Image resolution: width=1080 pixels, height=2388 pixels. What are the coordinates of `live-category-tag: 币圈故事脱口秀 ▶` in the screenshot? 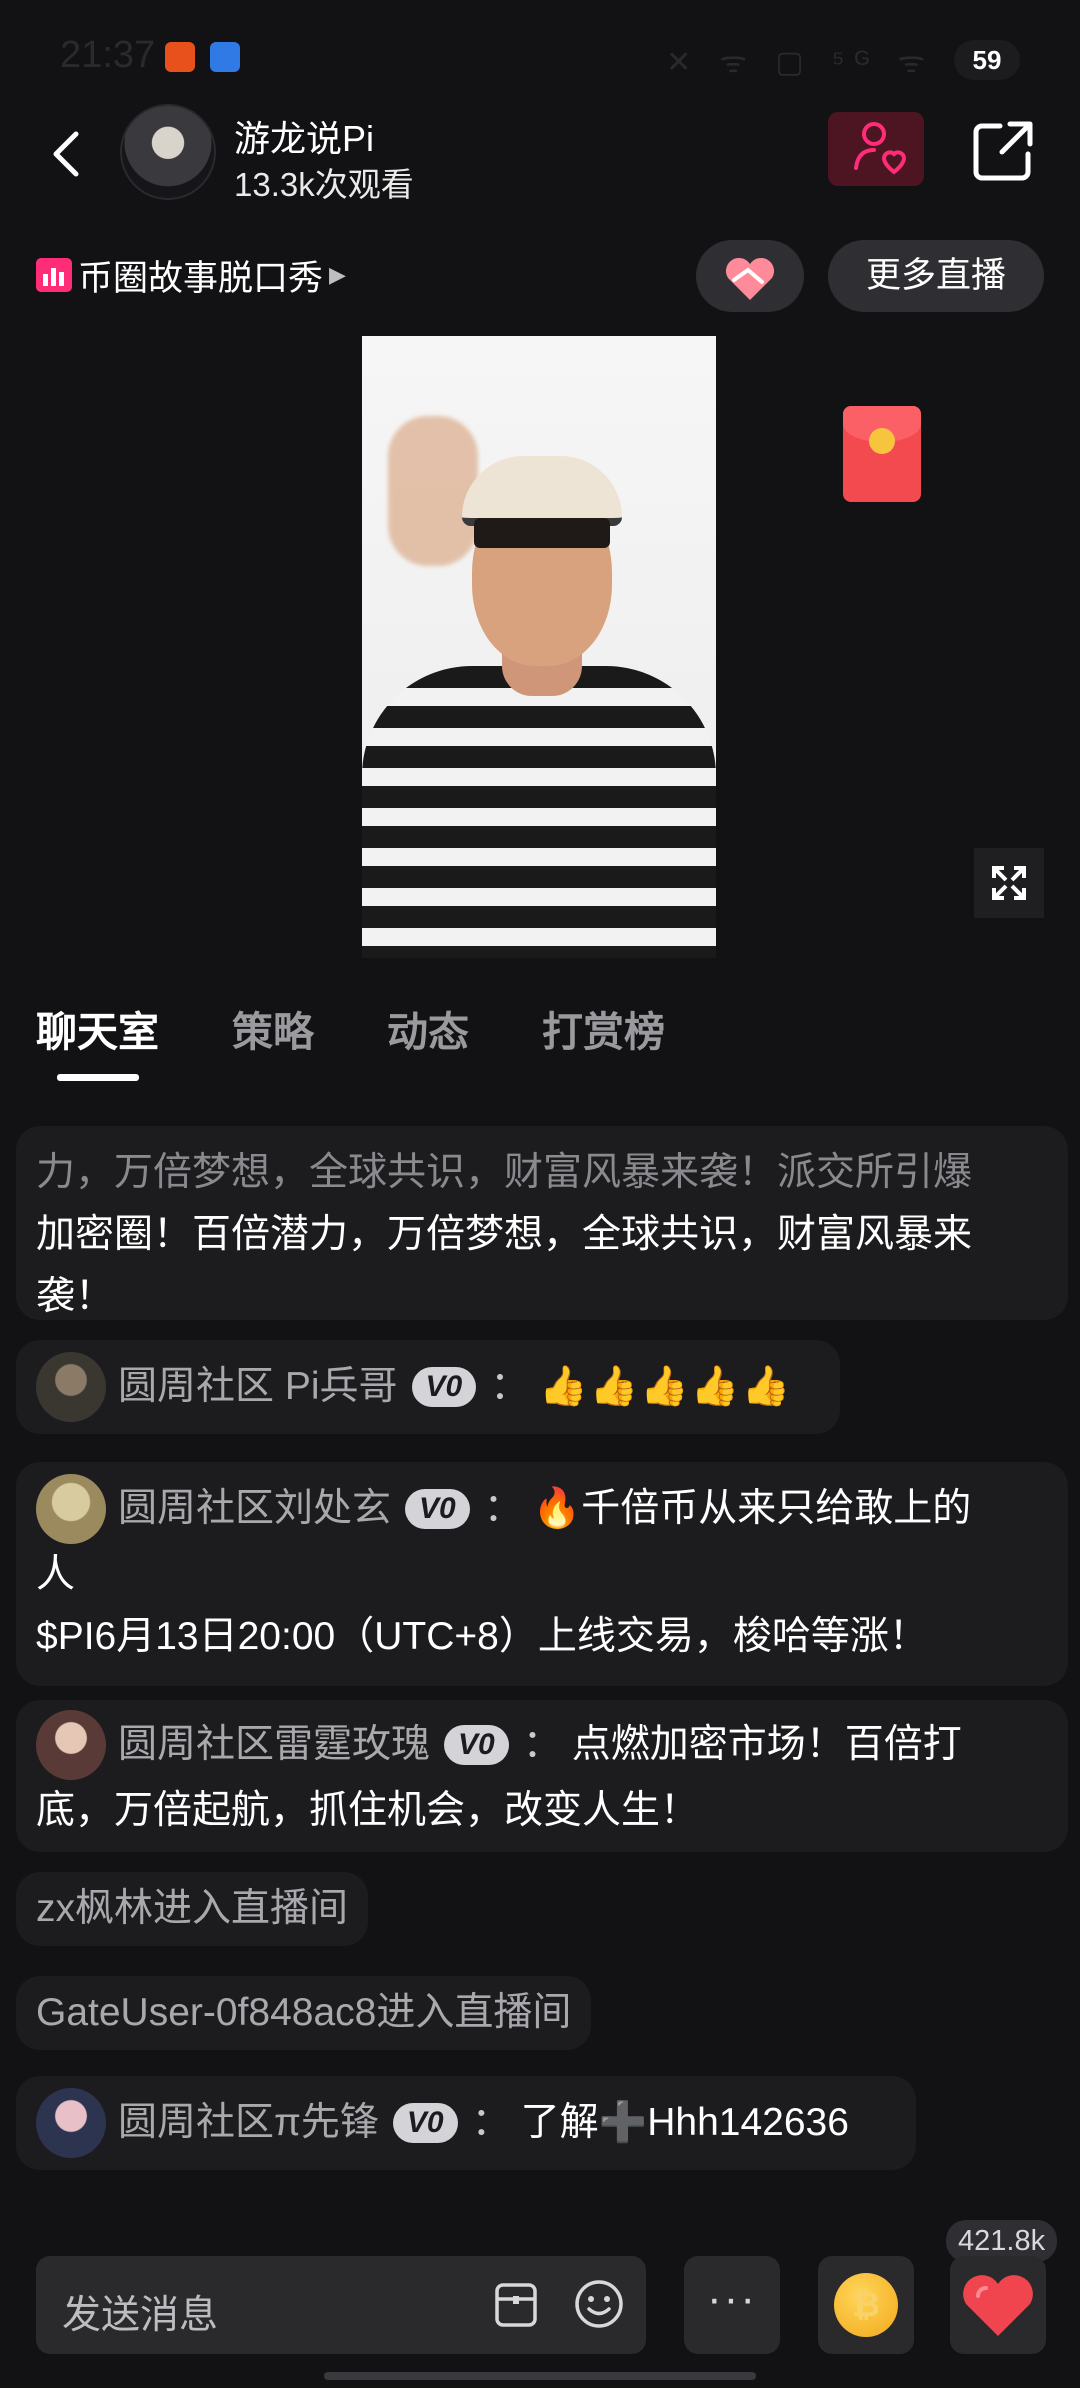 It's located at (191, 276).